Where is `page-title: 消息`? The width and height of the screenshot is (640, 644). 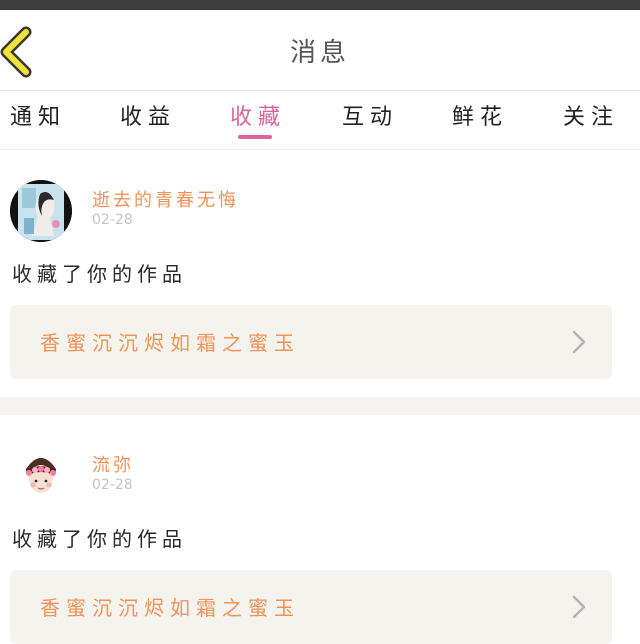 page-title: 消息 is located at coordinates (319, 53).